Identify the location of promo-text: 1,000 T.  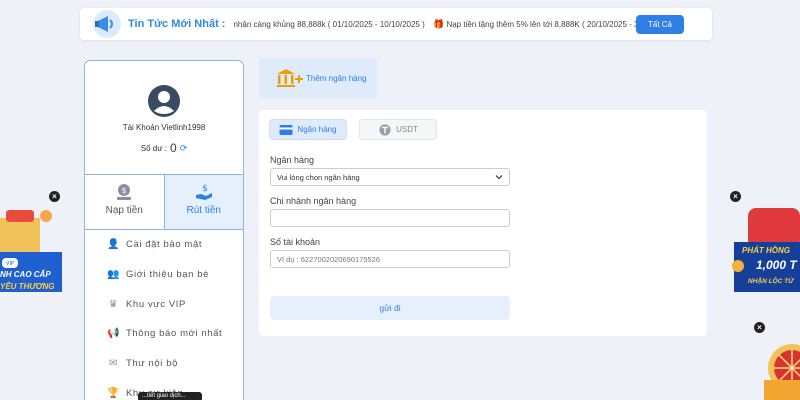
(776, 265).